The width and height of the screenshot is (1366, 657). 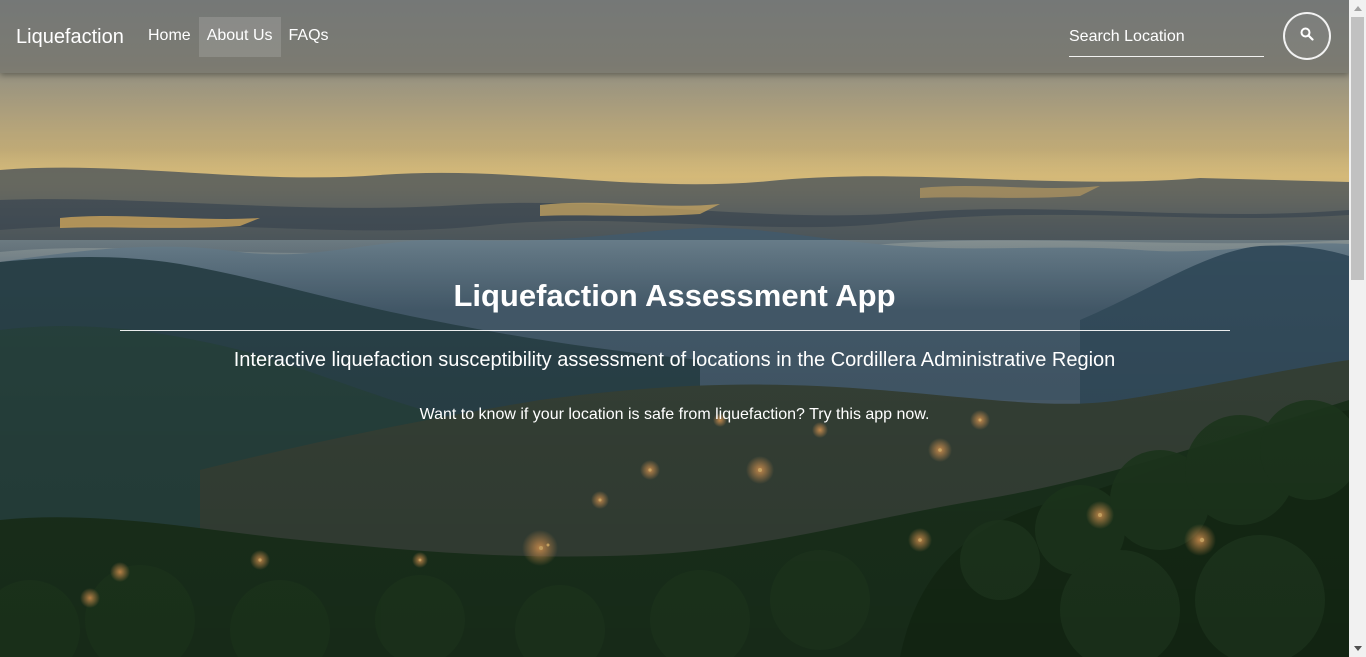 I want to click on vertical-scrollbar, so click(x=1357, y=328).